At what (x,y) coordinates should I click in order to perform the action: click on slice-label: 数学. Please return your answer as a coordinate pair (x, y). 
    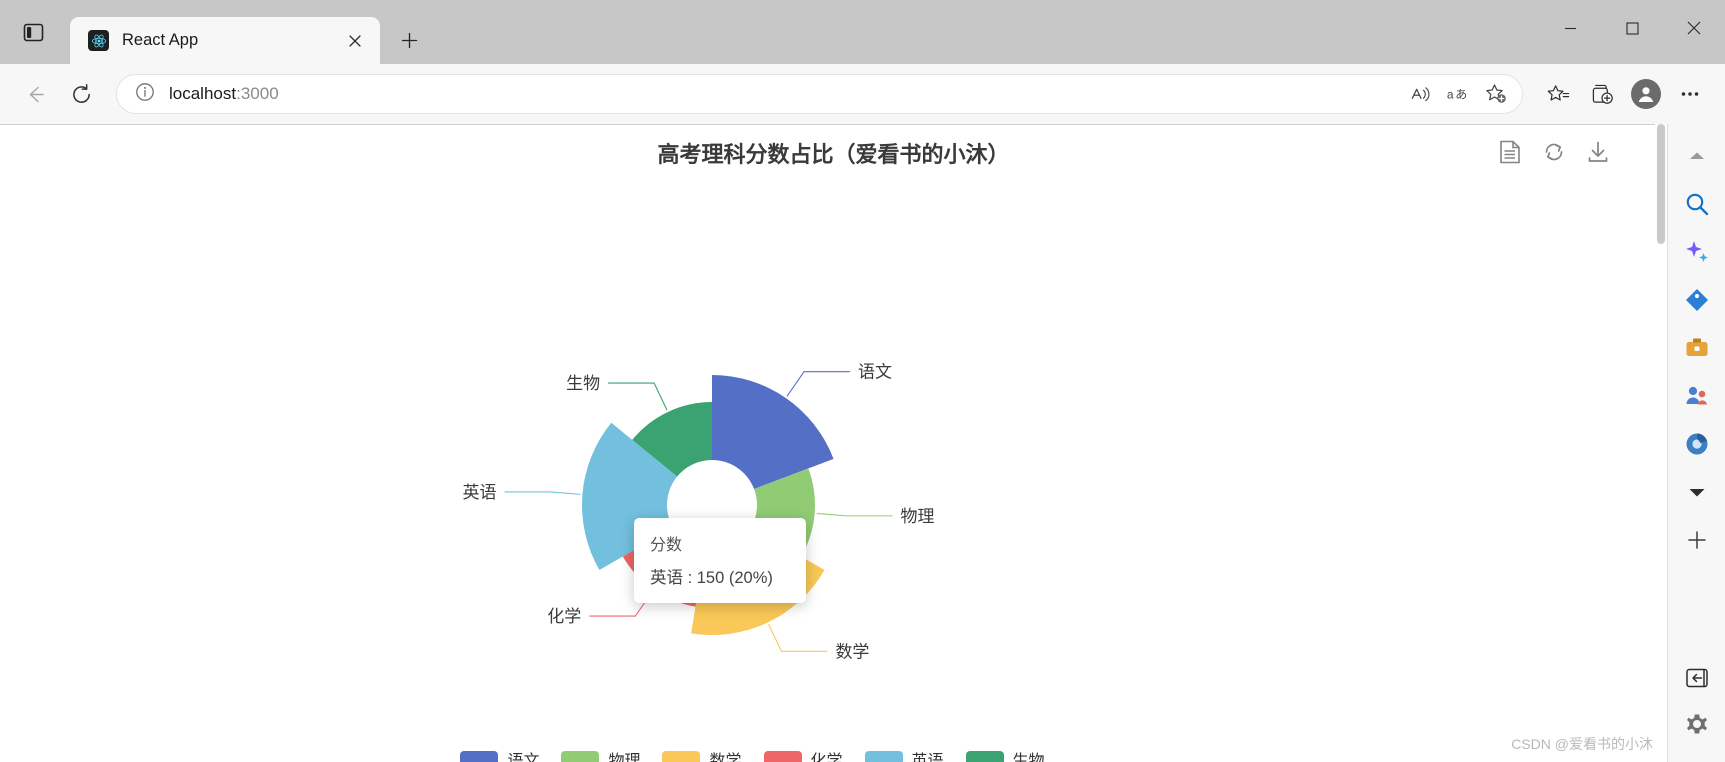
    Looking at the image, I should click on (852, 652).